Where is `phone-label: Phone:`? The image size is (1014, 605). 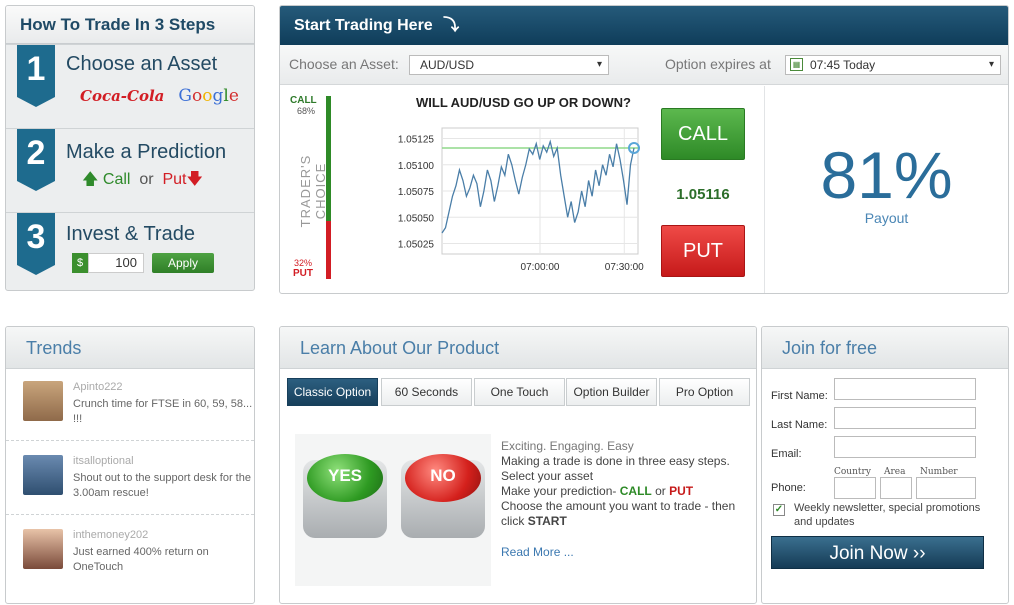
phone-label: Phone: is located at coordinates (788, 488).